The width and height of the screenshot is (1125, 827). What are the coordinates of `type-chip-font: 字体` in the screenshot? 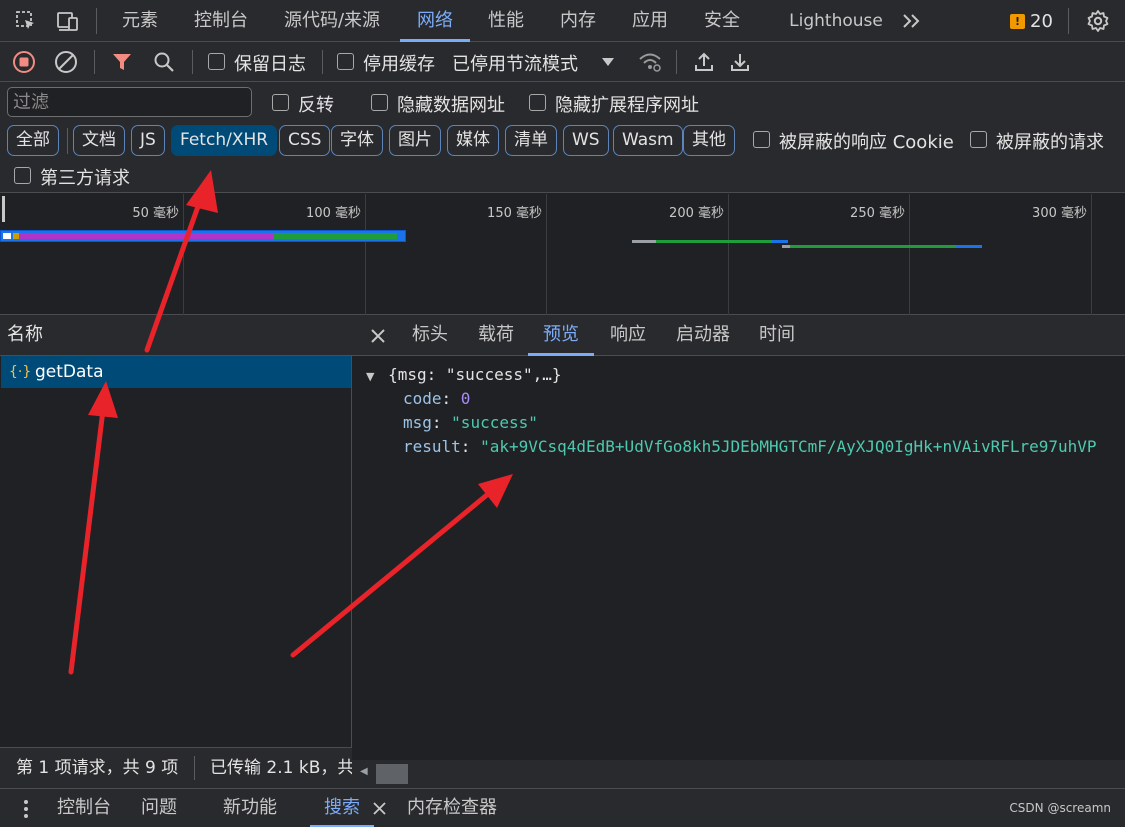 It's located at (357, 140).